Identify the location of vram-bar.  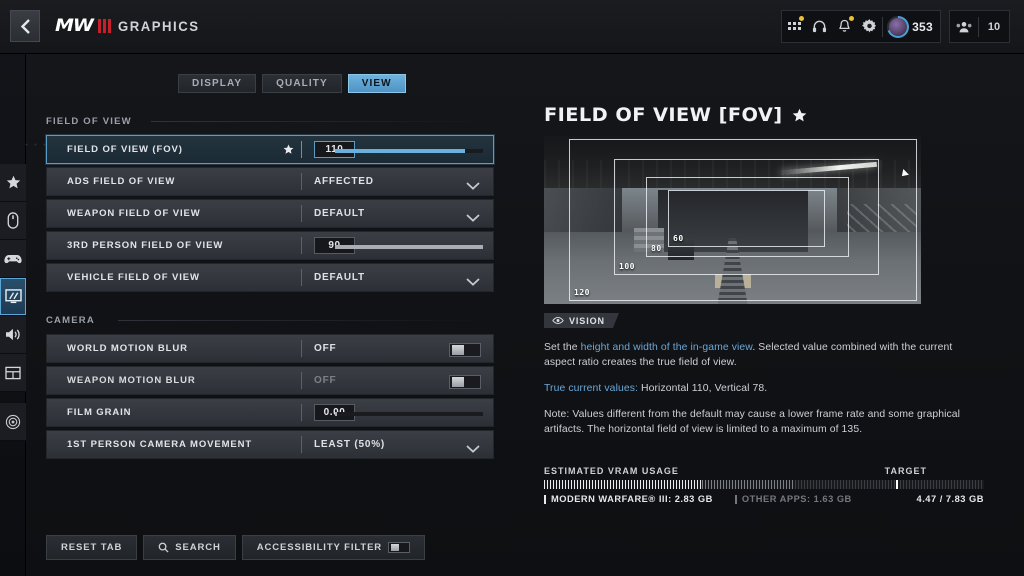
(764, 484).